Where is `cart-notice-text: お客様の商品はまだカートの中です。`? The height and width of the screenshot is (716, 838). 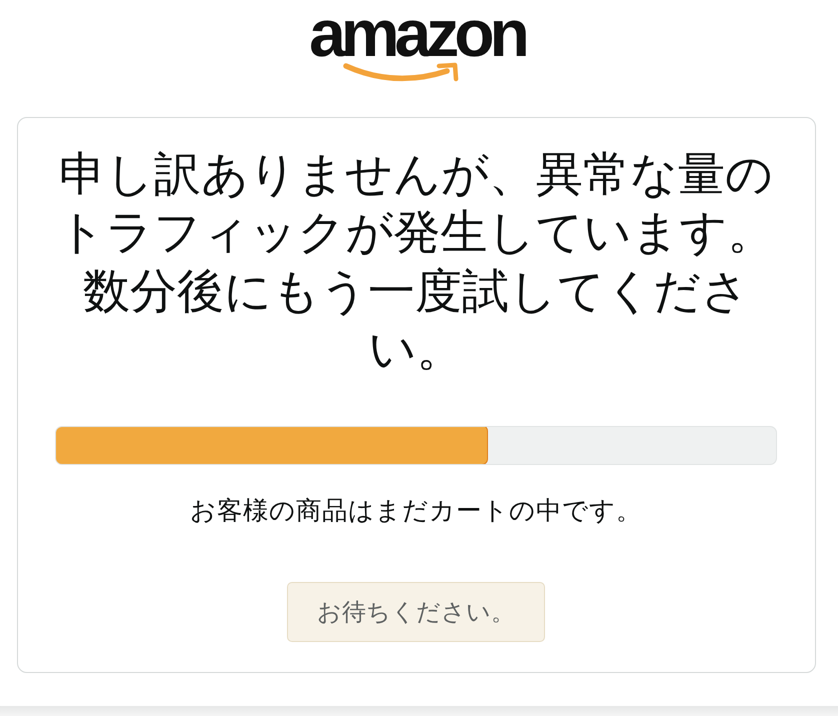
cart-notice-text: お客様の商品はまだカートの中です。 is located at coordinates (416, 511).